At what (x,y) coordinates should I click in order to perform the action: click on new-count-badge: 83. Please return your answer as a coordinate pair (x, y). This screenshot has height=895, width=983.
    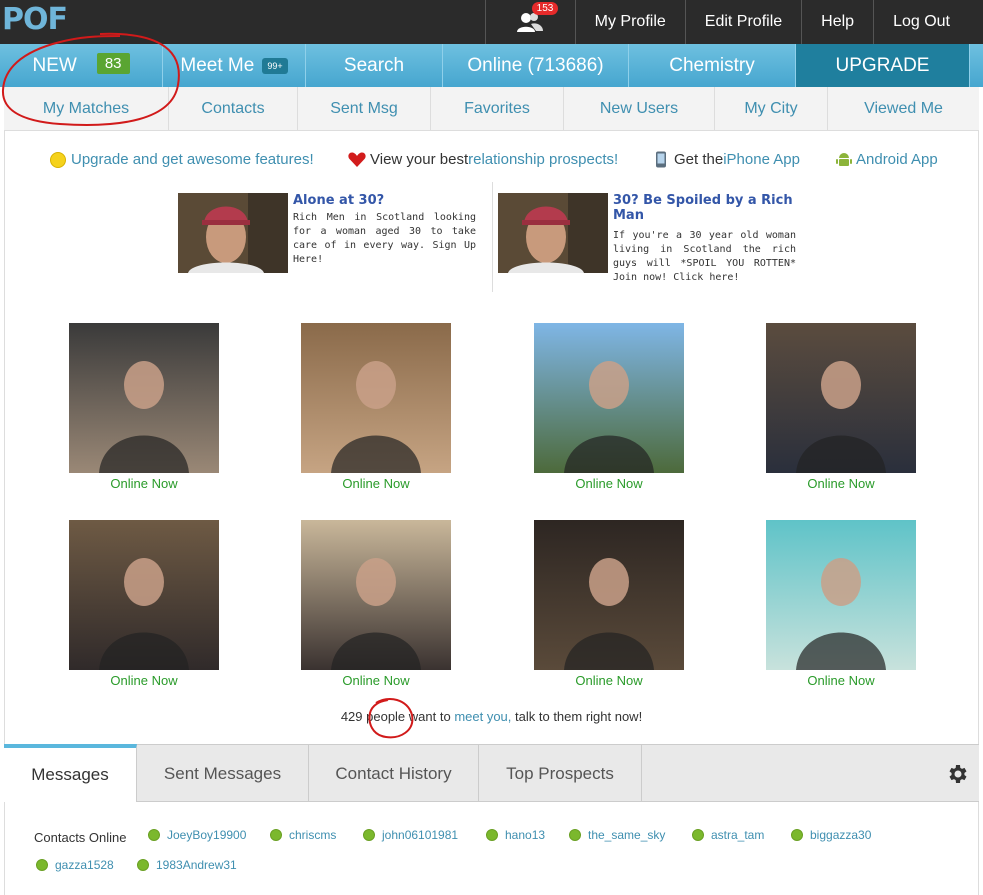
    Looking at the image, I should click on (113, 63).